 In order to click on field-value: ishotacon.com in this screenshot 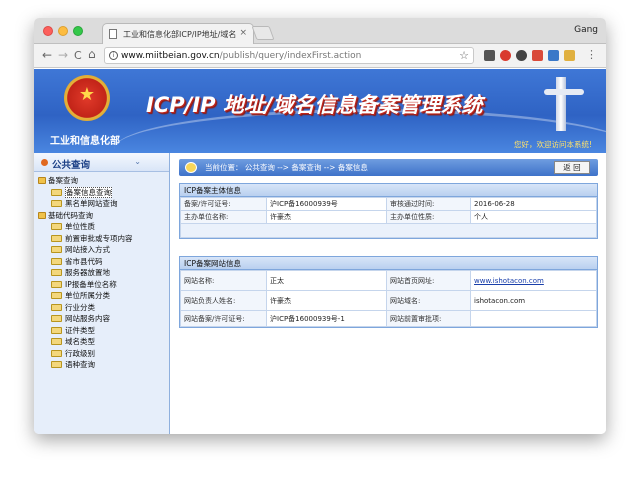, I will do `click(533, 300)`.